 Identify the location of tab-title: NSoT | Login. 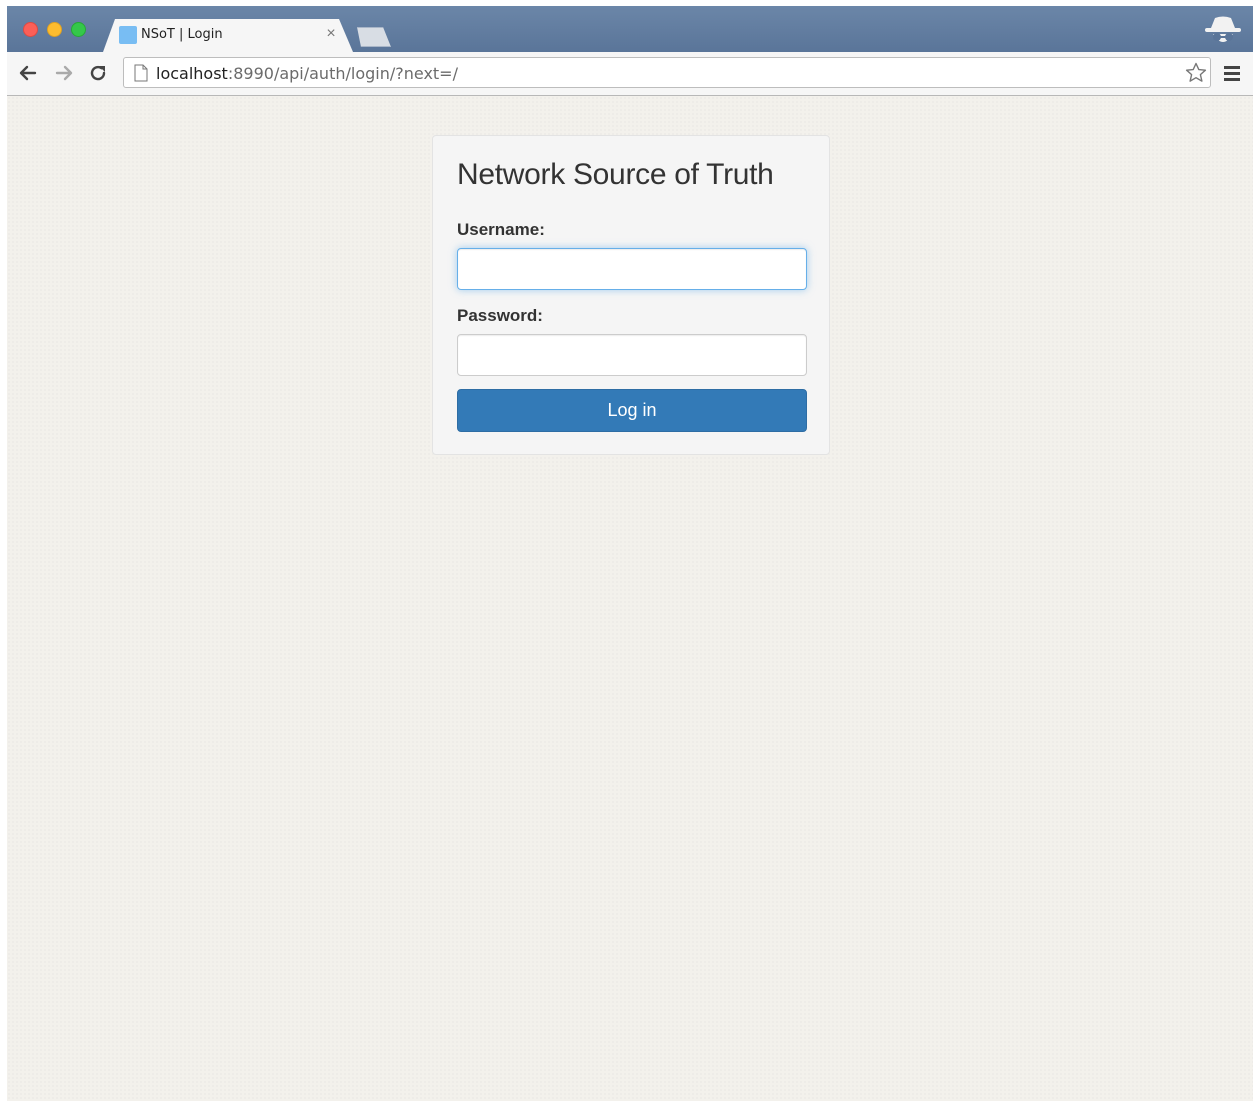
(182, 34).